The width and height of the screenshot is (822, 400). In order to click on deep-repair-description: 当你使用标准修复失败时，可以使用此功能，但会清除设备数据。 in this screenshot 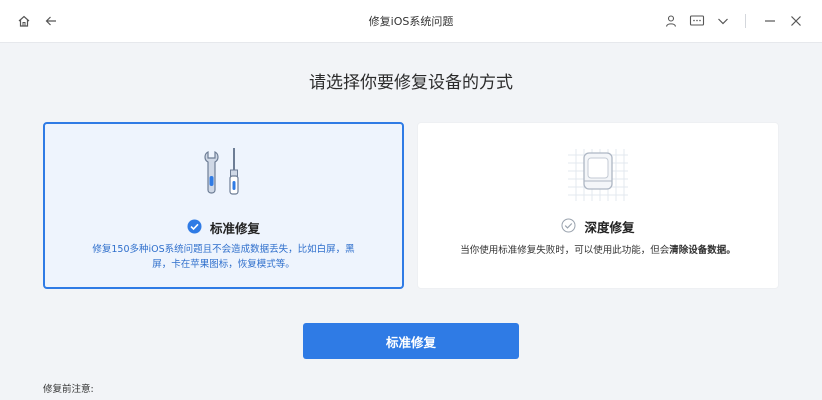, I will do `click(598, 250)`.